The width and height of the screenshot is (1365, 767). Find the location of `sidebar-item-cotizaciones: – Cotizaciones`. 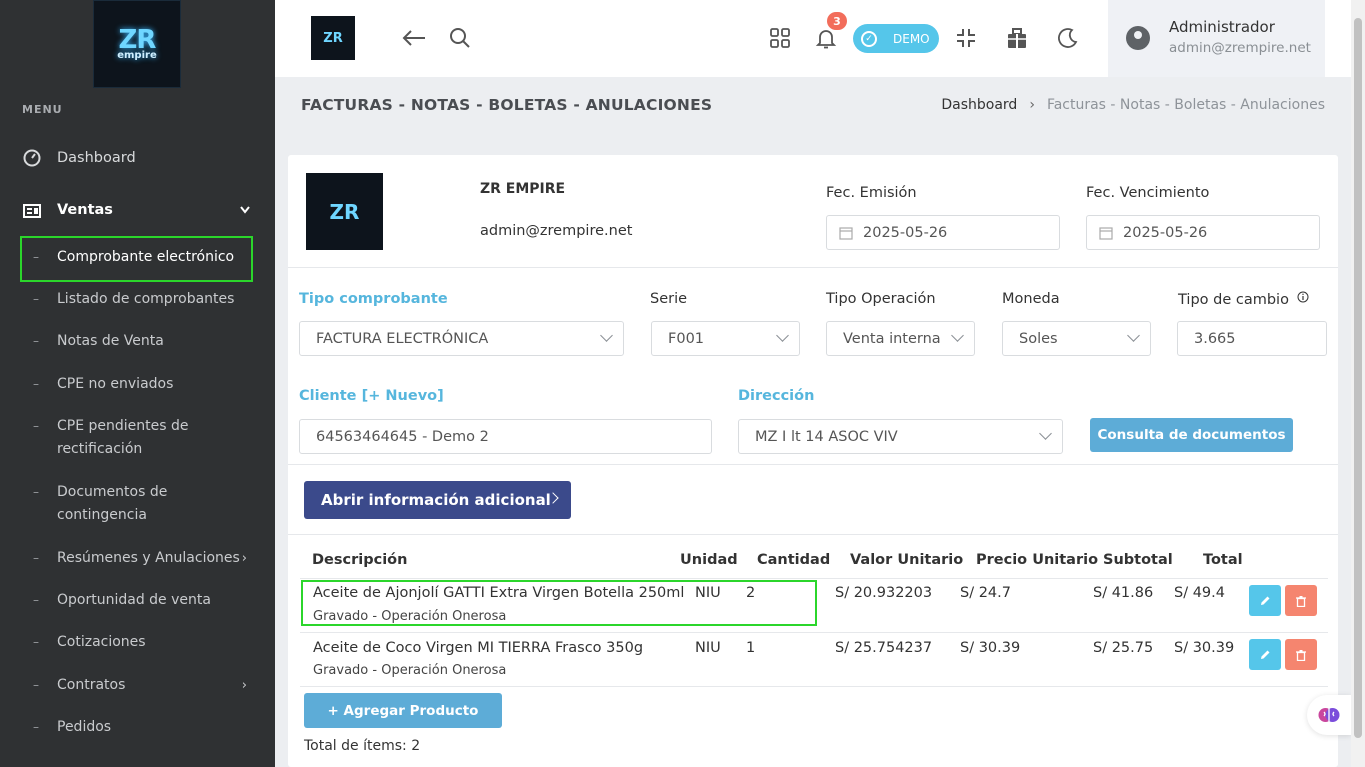

sidebar-item-cotizaciones: – Cotizaciones is located at coordinates (141, 642).